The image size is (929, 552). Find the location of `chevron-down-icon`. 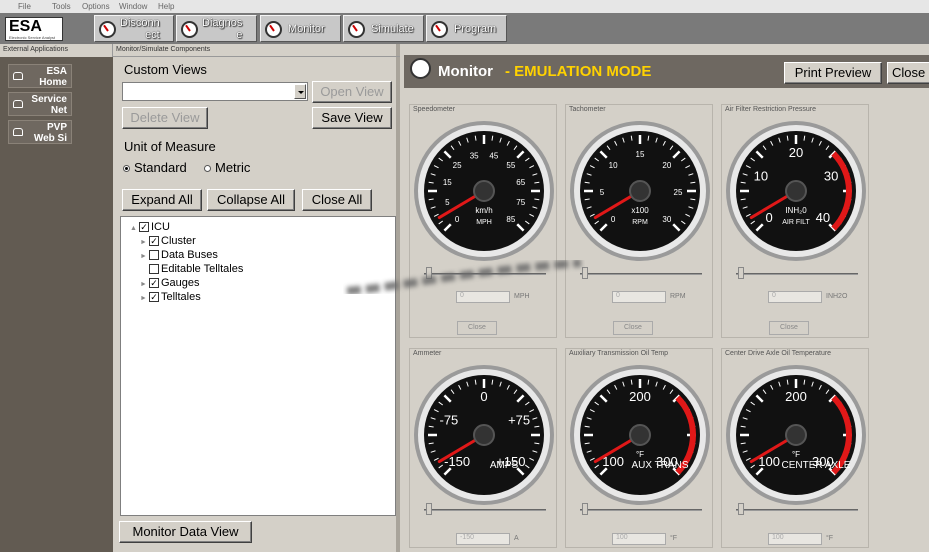

chevron-down-icon is located at coordinates (300, 91).